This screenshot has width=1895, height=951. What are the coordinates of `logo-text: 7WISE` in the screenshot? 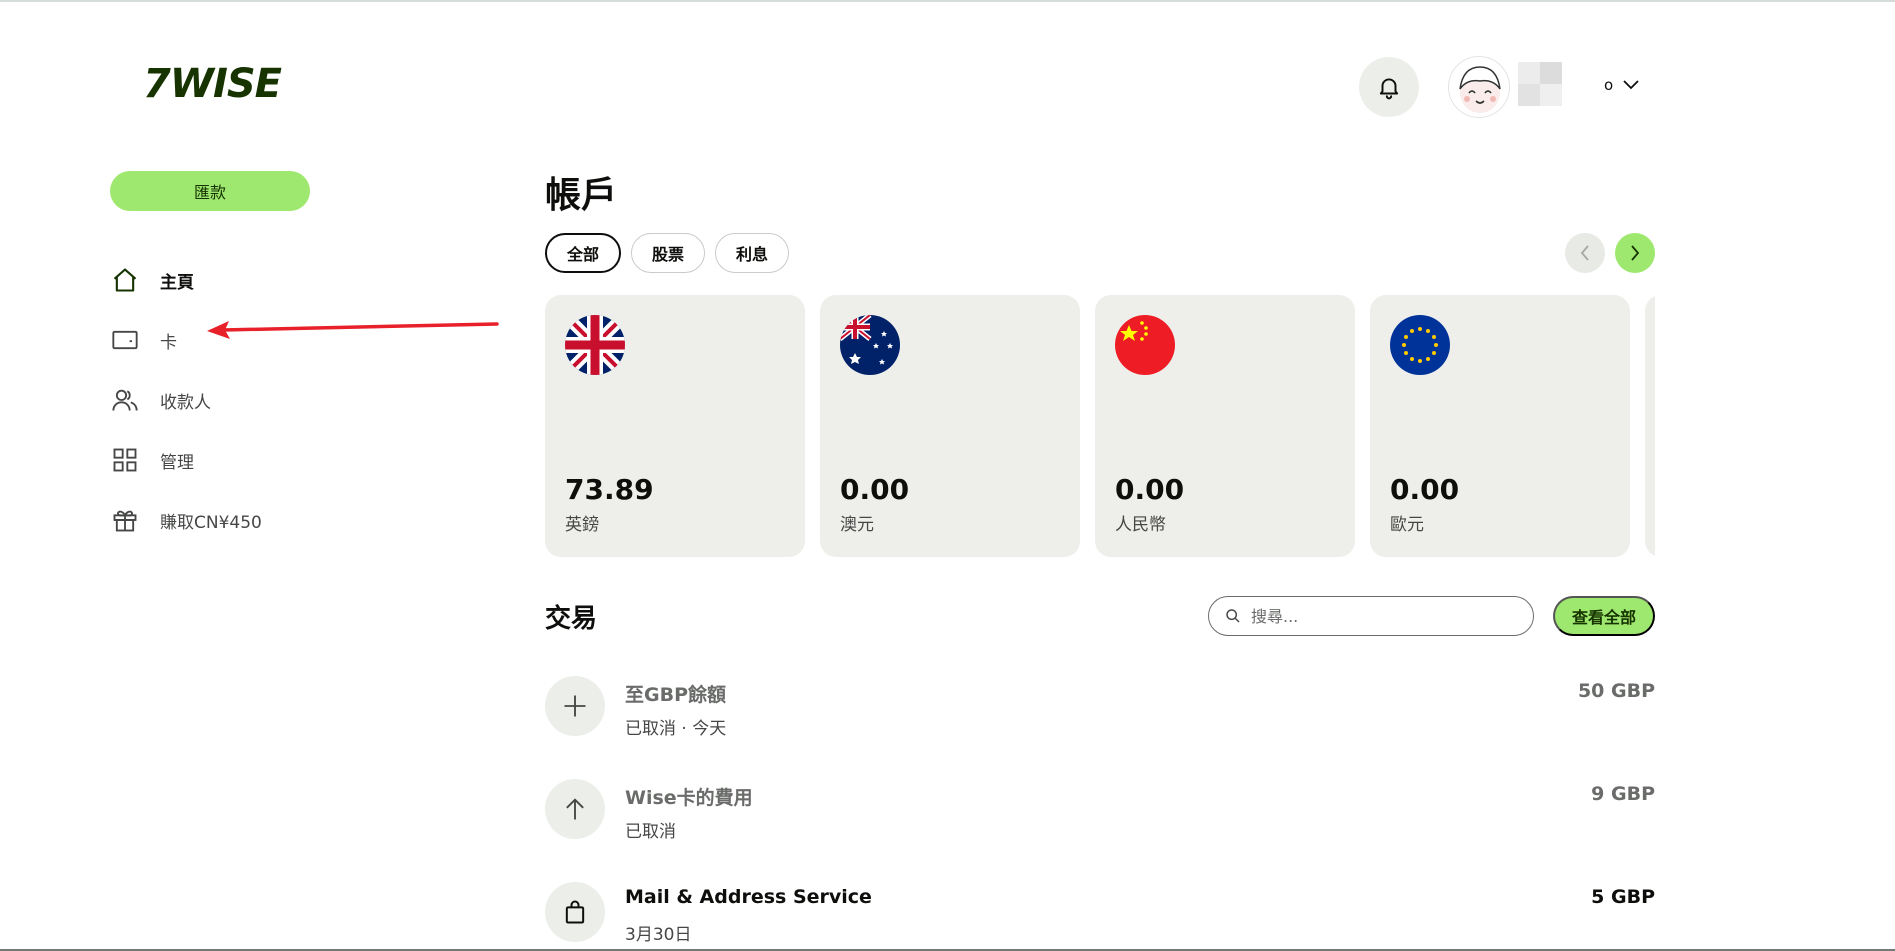 It's located at (212, 84).